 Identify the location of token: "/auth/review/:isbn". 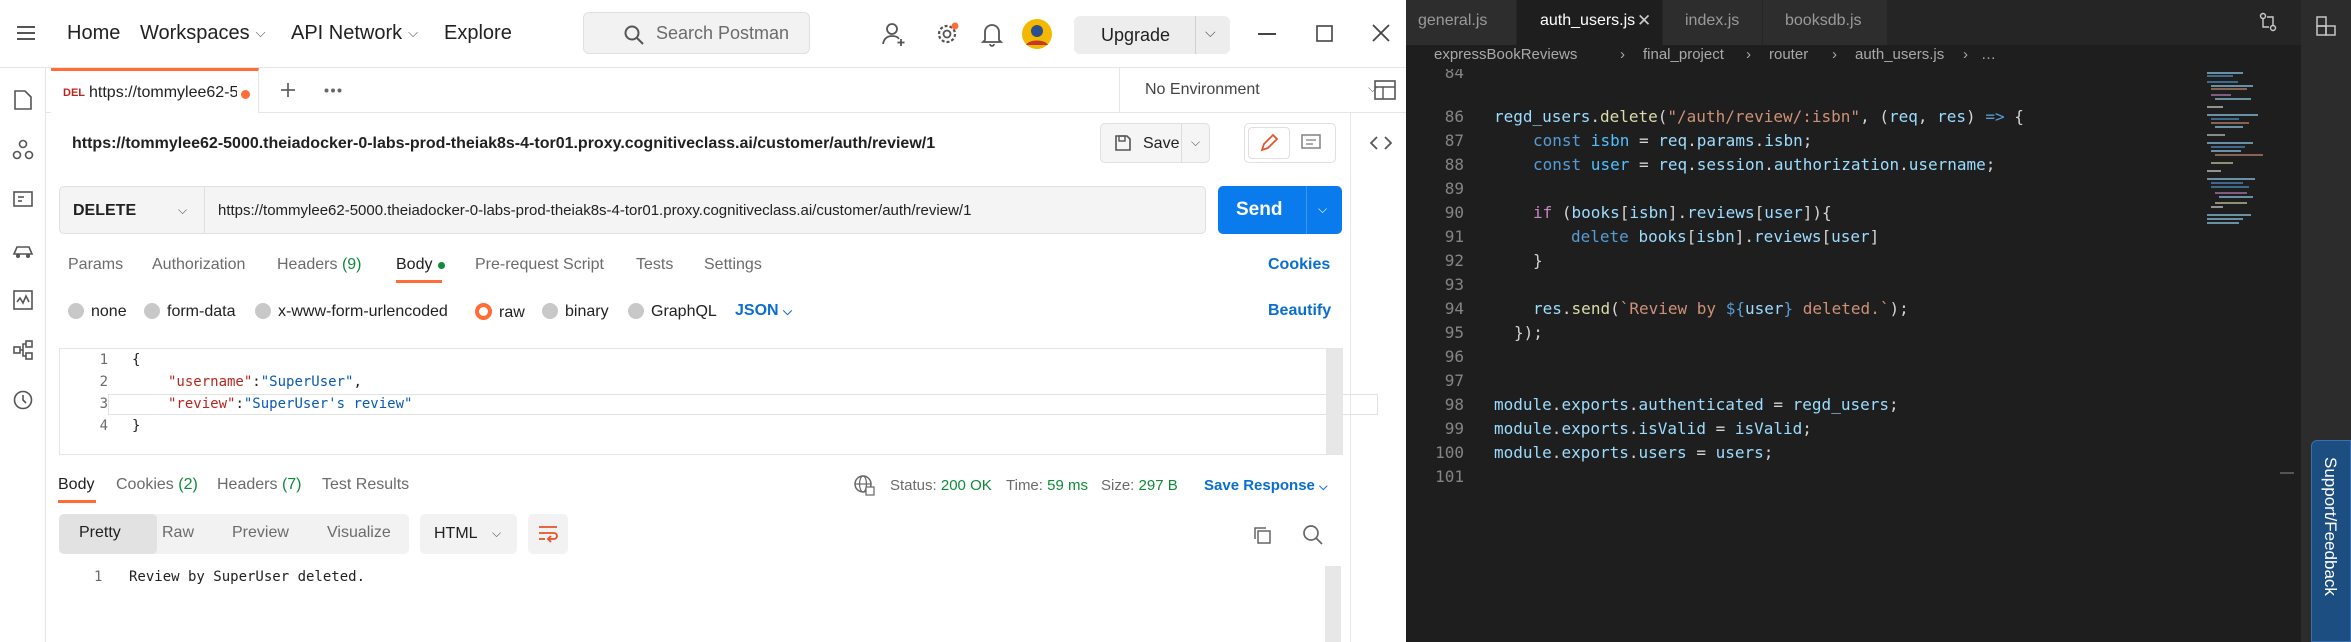
(1764, 116).